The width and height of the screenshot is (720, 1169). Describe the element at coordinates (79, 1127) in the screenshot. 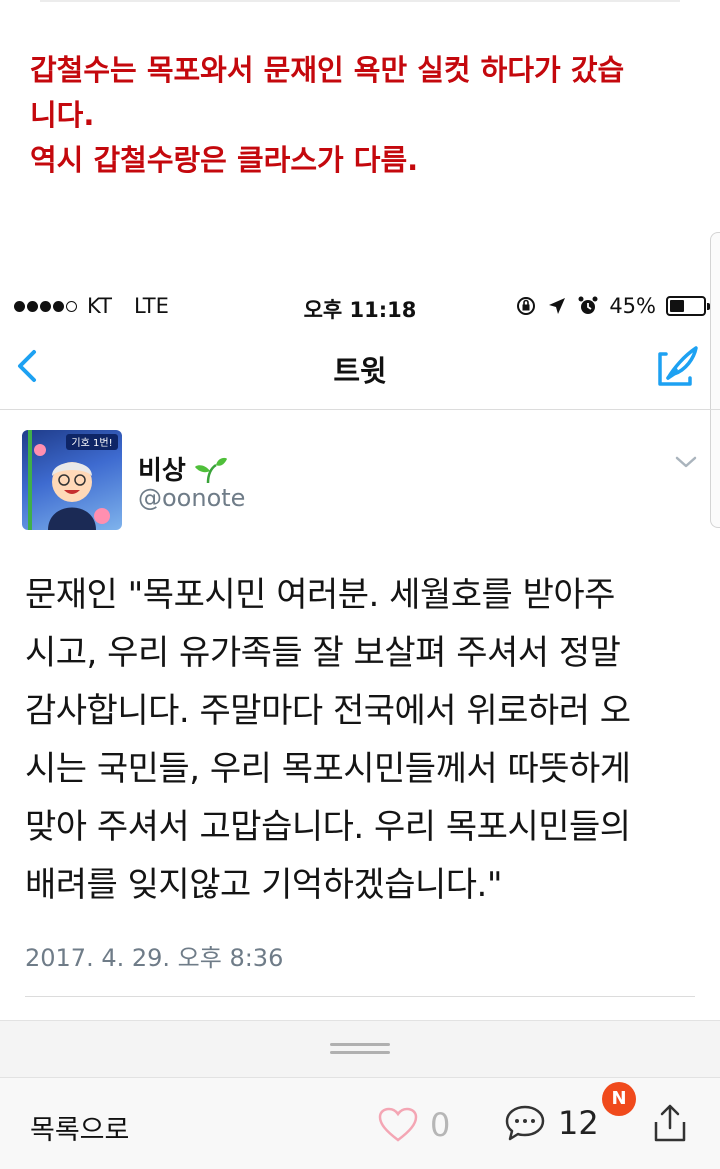

I see `back-to-list-button: 목록으로` at that location.